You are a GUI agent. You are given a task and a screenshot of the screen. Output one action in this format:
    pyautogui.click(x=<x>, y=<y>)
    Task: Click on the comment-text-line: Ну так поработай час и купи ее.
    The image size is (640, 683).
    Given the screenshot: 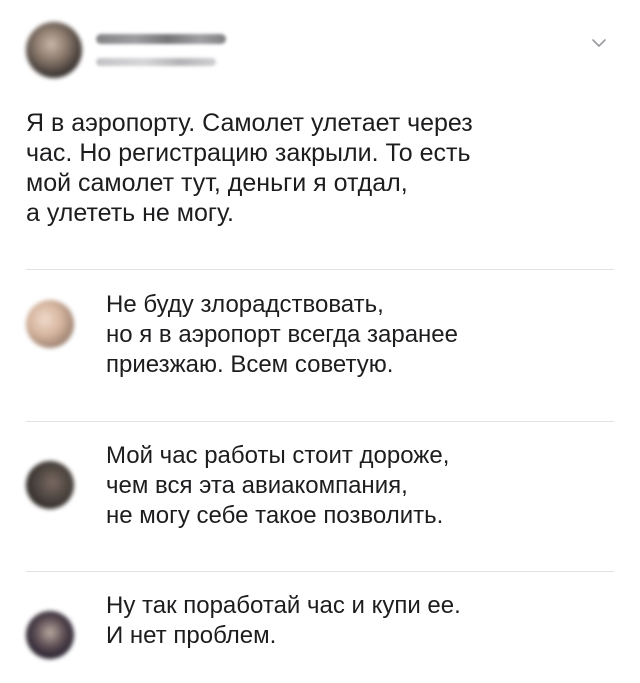 What is the action you would take?
    pyautogui.click(x=283, y=605)
    